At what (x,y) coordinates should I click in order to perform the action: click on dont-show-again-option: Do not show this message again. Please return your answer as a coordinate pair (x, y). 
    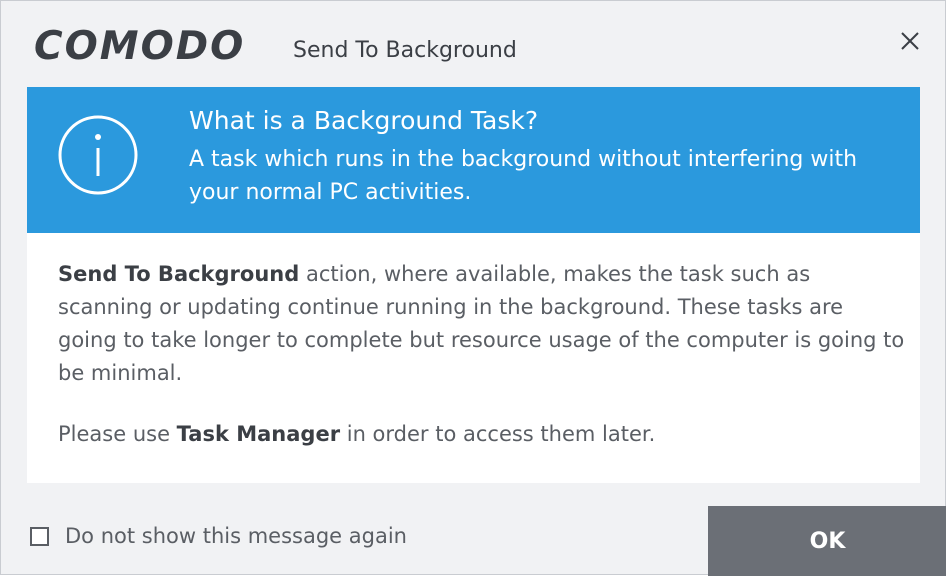
    Looking at the image, I should click on (218, 536).